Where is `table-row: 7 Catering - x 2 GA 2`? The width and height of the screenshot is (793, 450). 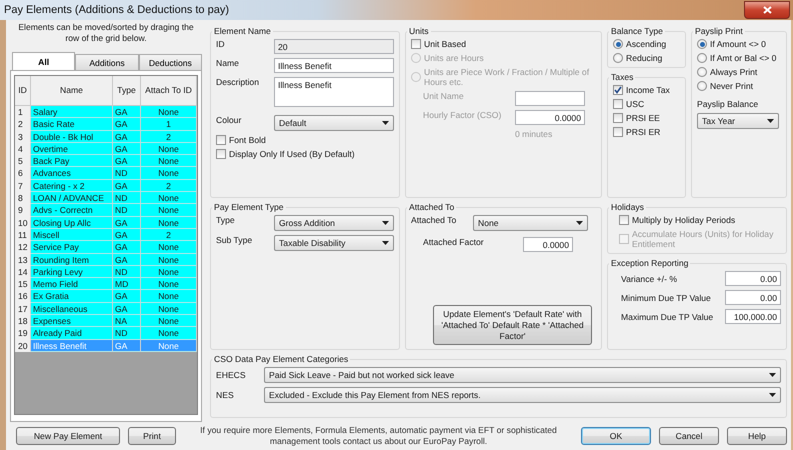 table-row: 7 Catering - x 2 GA 2 is located at coordinates (106, 186).